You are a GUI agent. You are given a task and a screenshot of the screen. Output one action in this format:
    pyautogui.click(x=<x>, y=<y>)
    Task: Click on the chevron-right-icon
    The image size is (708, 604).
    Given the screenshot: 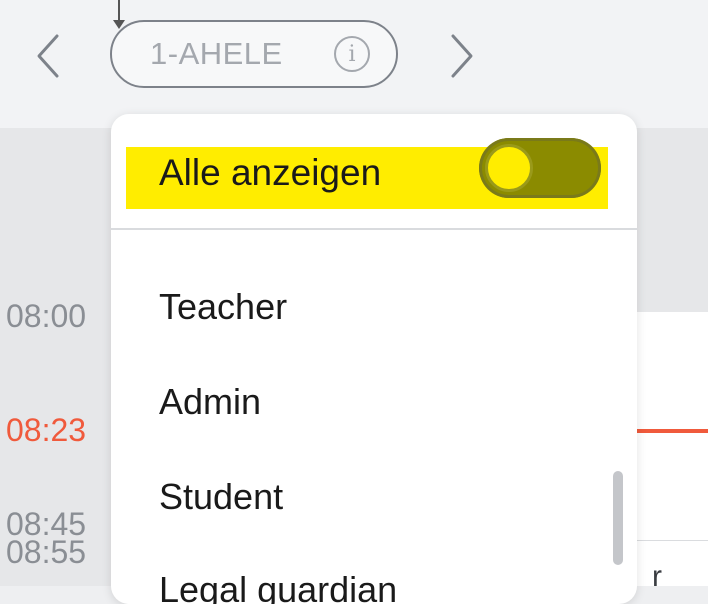 What is the action you would take?
    pyautogui.click(x=462, y=56)
    